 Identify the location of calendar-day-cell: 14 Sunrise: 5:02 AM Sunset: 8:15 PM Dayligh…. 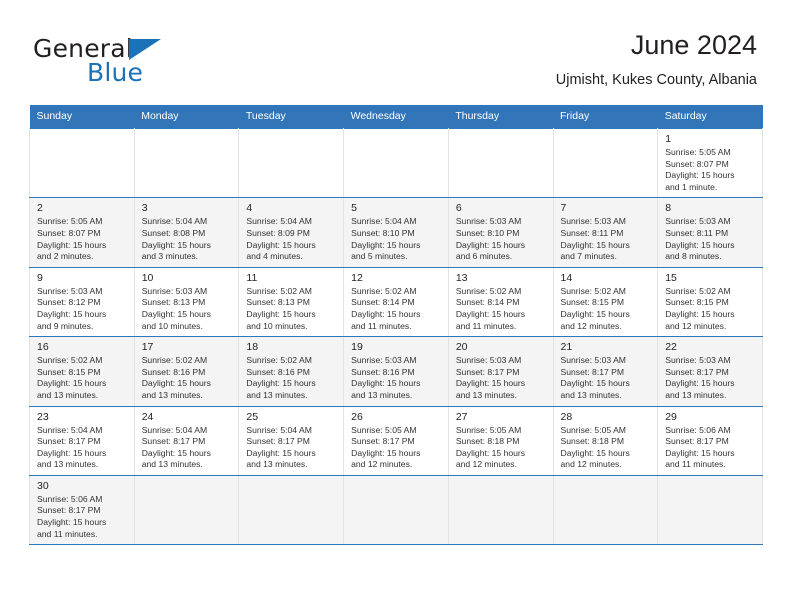
(605, 302).